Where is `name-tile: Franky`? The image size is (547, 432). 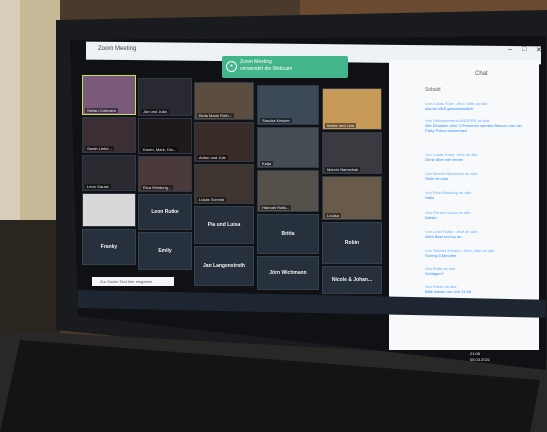
name-tile: Franky is located at coordinates (109, 247).